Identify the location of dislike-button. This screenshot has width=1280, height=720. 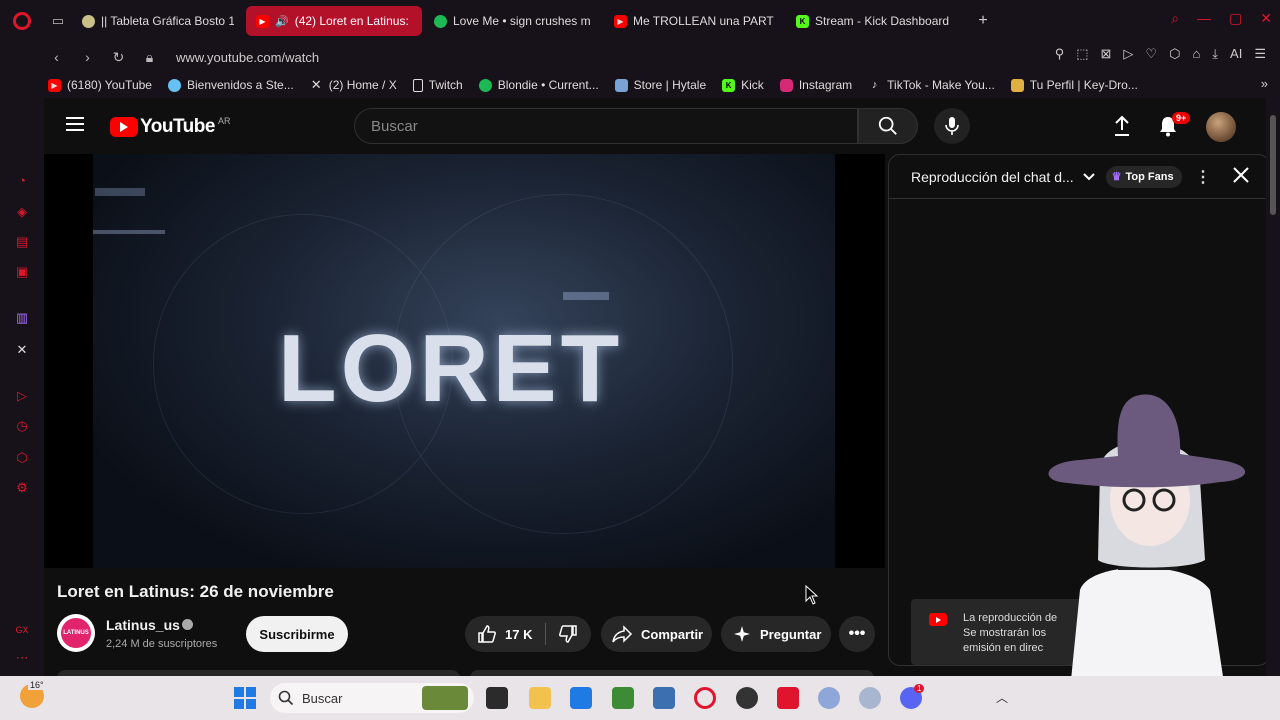
(568, 634).